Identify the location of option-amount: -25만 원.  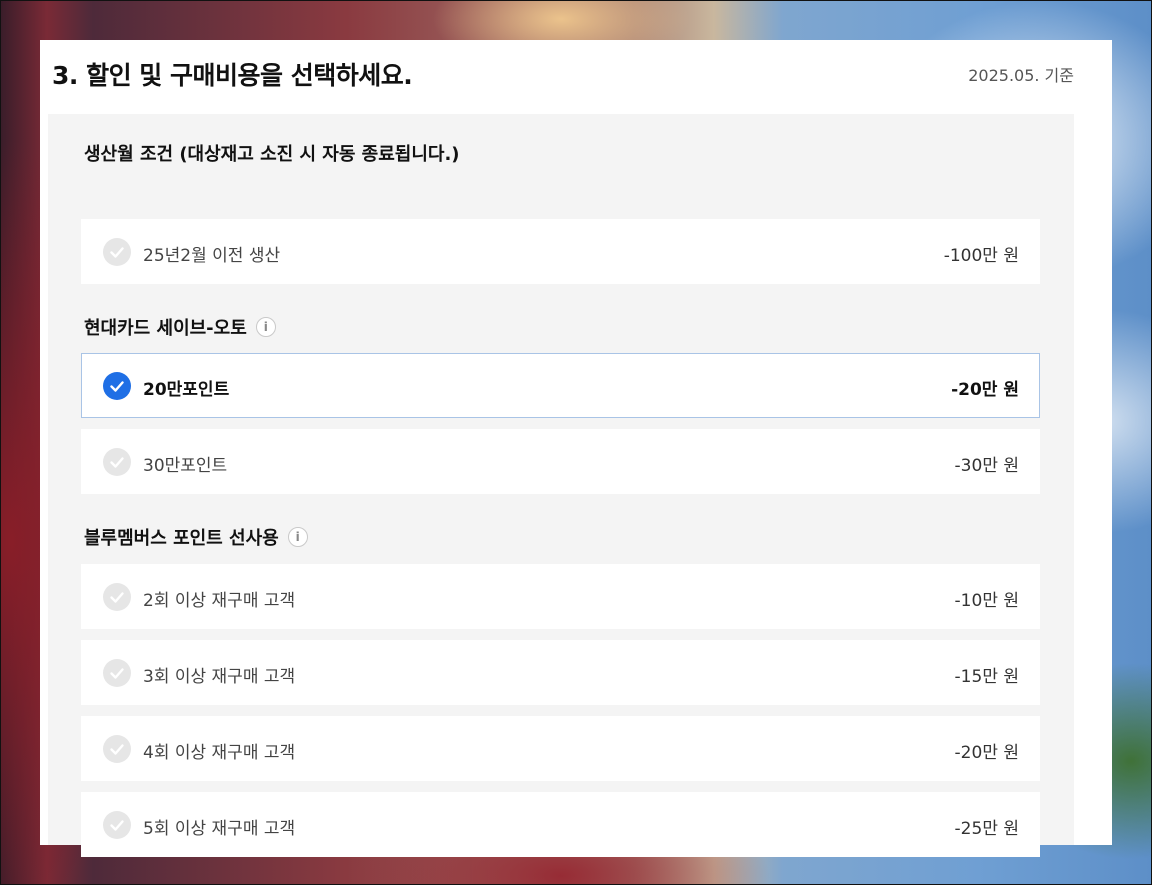
(986, 829).